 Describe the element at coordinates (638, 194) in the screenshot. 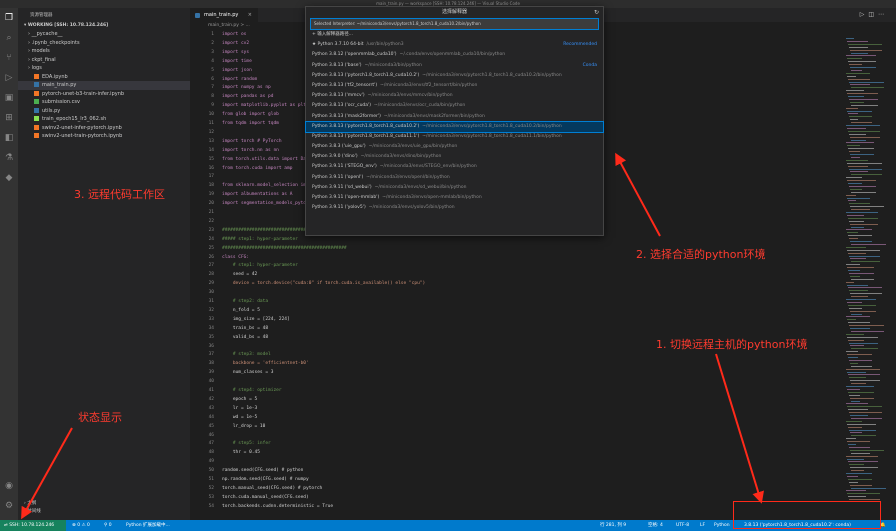

I see `arrow-to-picker` at that location.